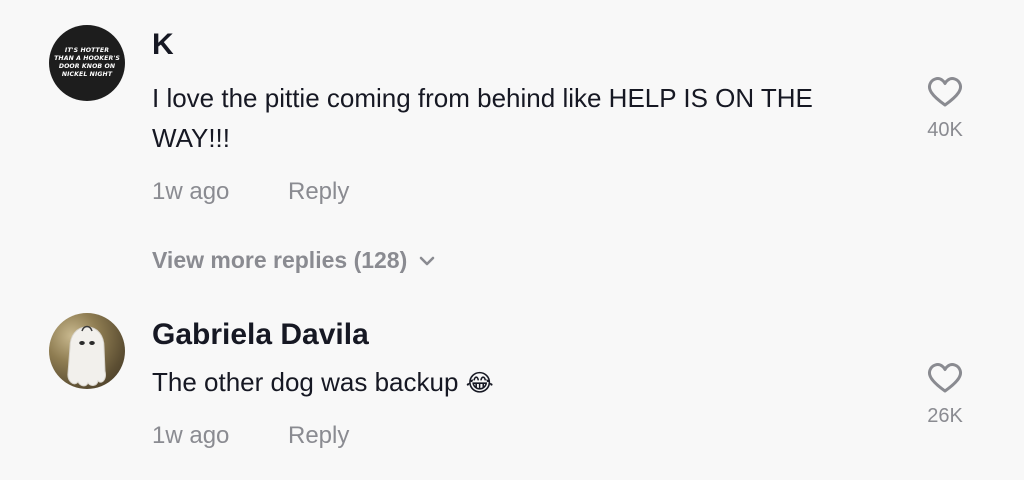 This screenshot has height=480, width=1024. What do you see at coordinates (280, 260) in the screenshot?
I see `view-more-label: View more replies (128)` at bounding box center [280, 260].